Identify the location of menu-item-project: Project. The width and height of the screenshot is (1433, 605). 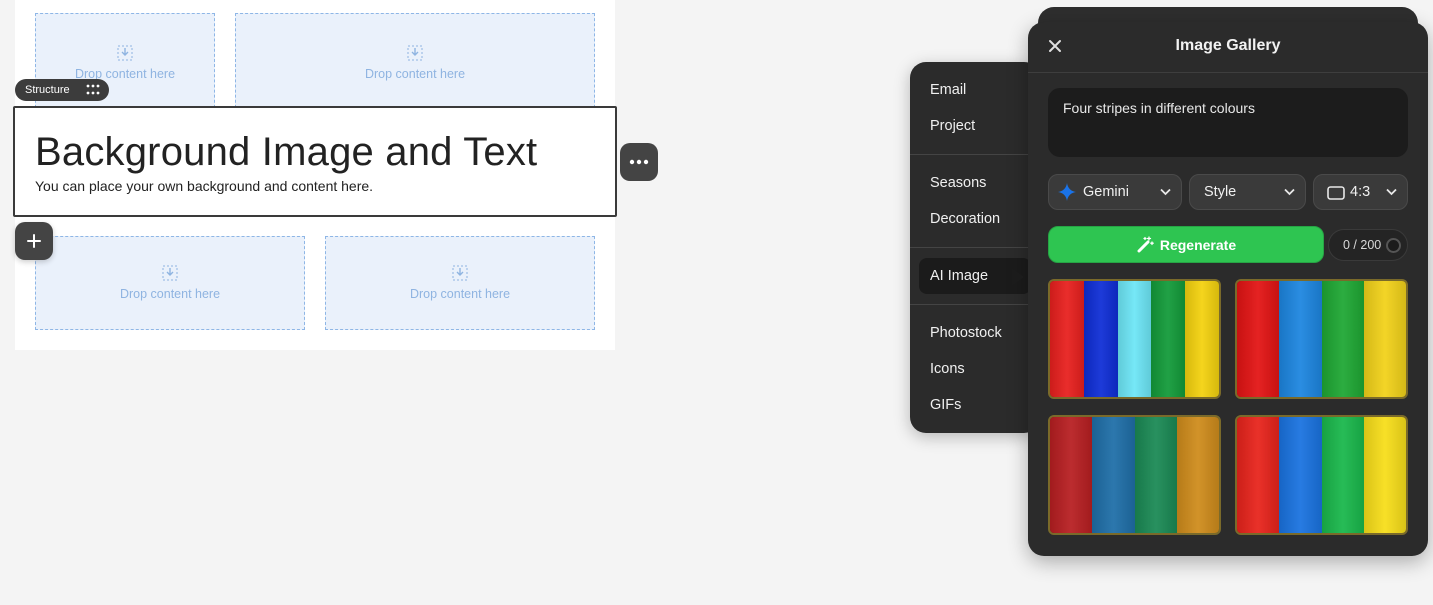
(952, 126).